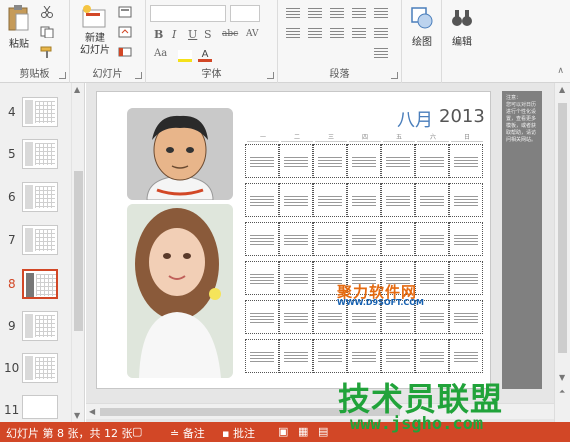 Image resolution: width=570 pixels, height=442 pixels. What do you see at coordinates (415, 119) in the screenshot?
I see `calendar-month: 八月` at bounding box center [415, 119].